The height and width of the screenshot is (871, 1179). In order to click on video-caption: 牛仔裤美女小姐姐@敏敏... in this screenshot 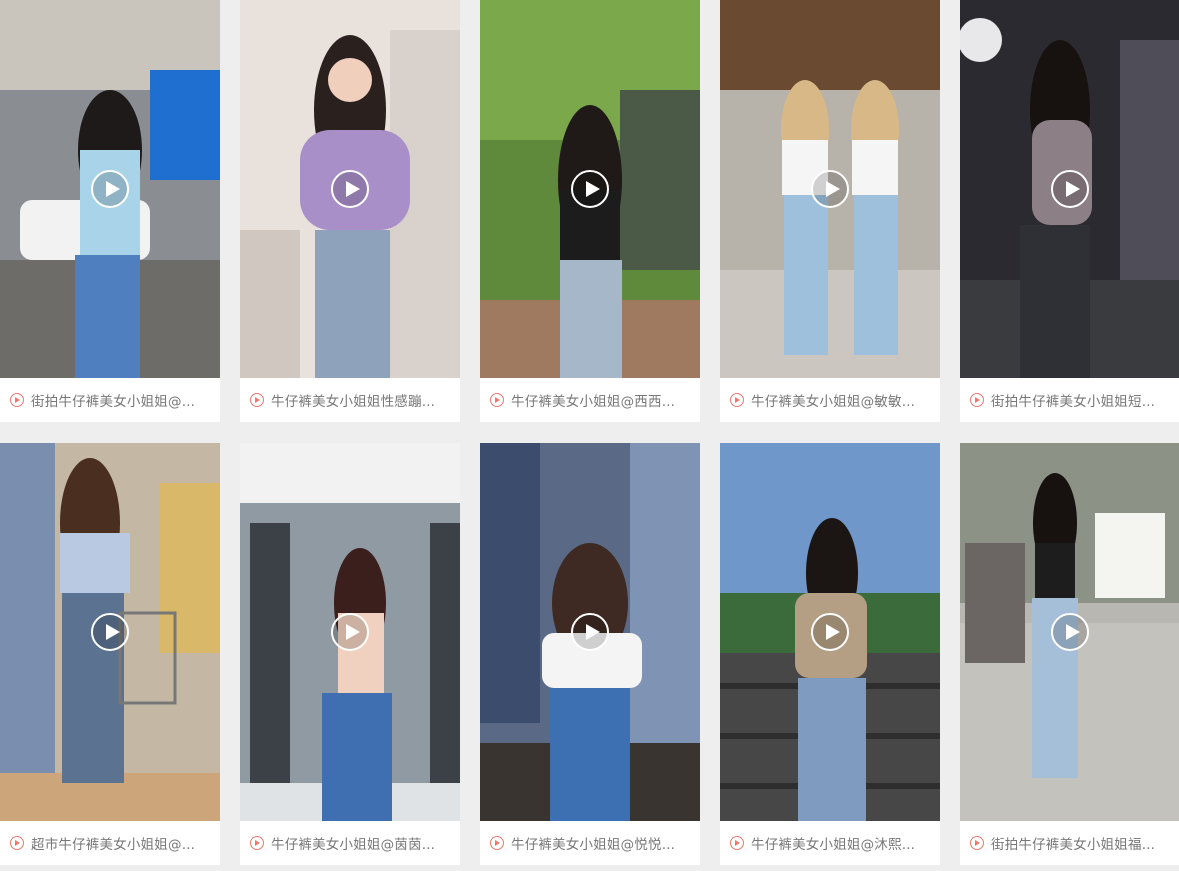, I will do `click(830, 400)`.